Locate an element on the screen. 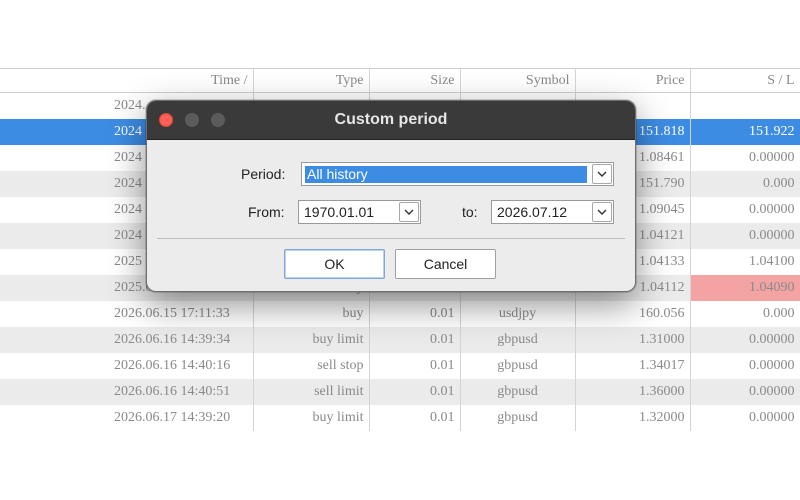 The height and width of the screenshot is (500, 800). to-date-field: 2026.07.12 is located at coordinates (552, 212).